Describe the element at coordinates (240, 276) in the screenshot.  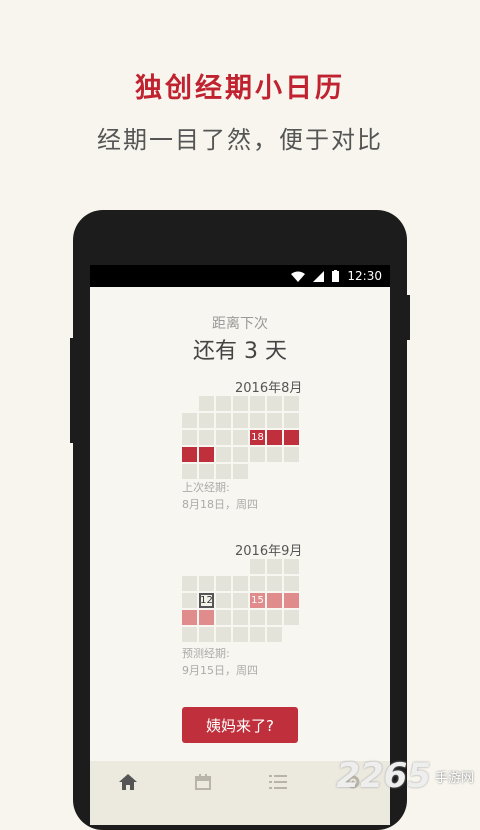
I see `status-bar: 12:30` at that location.